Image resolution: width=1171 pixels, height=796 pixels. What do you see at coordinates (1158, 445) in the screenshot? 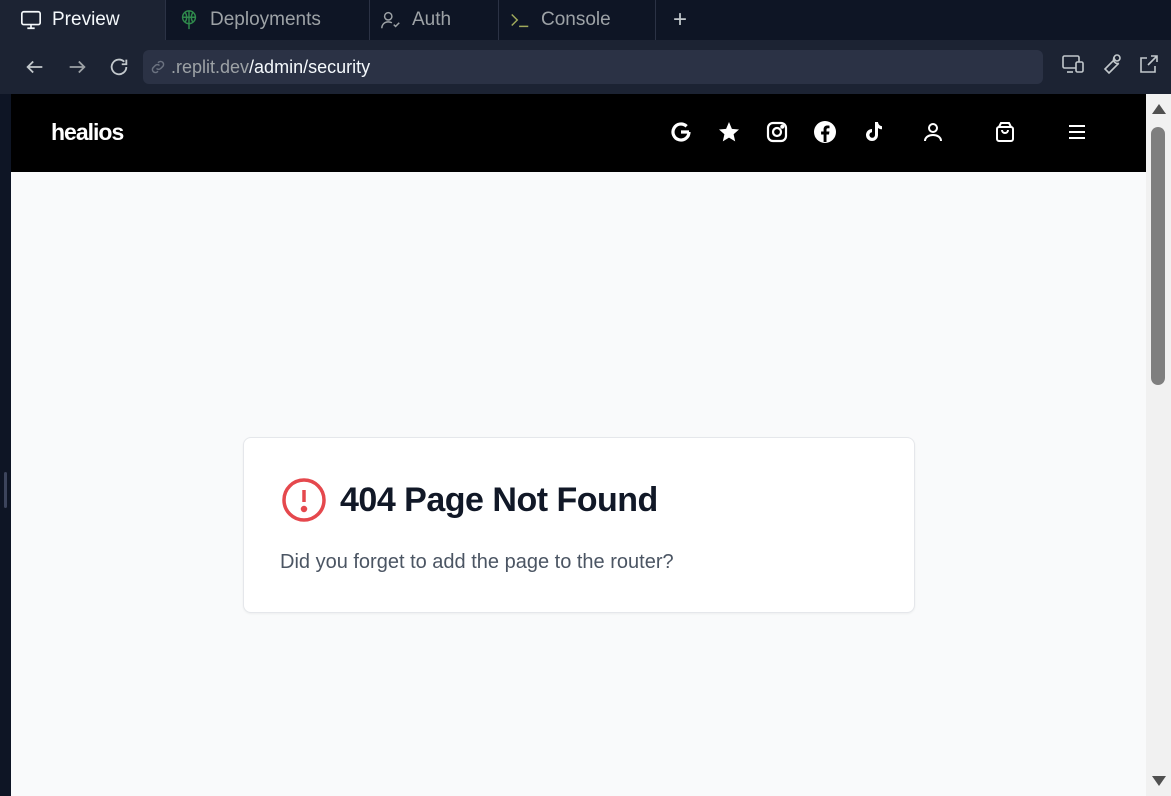
I see `vertical-scrollbar` at bounding box center [1158, 445].